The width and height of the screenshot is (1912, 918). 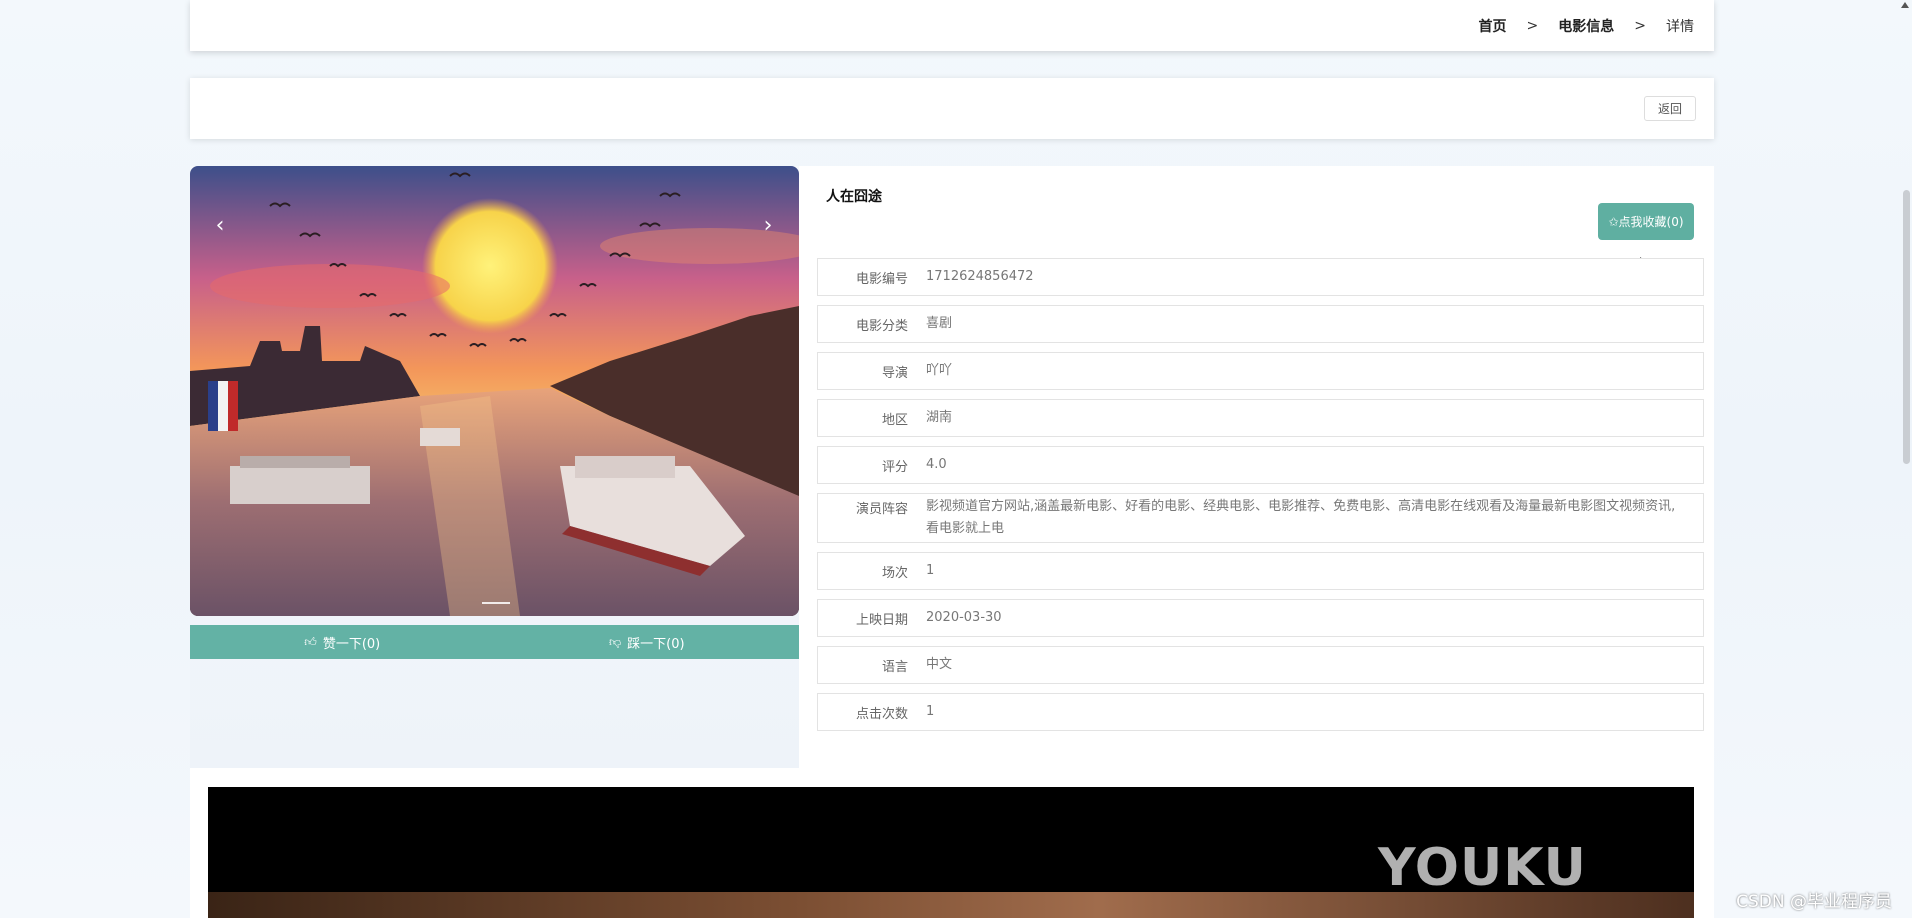 I want to click on info-value: 湖南, so click(x=939, y=417).